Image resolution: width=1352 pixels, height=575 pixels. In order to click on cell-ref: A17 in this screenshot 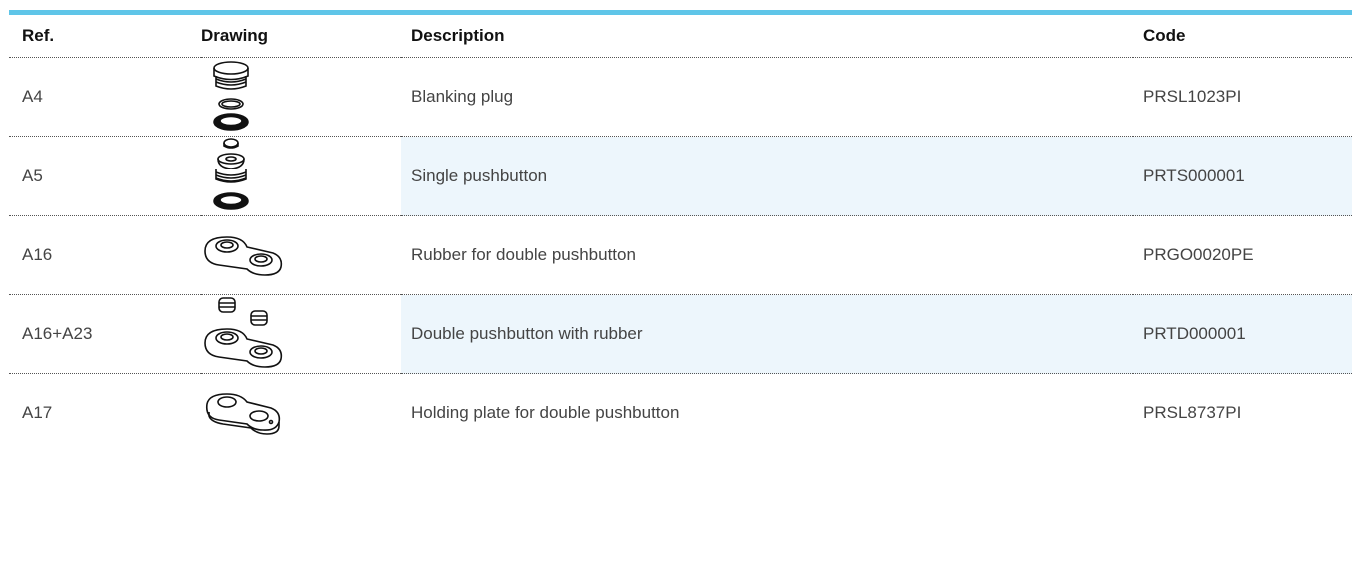, I will do `click(37, 413)`.